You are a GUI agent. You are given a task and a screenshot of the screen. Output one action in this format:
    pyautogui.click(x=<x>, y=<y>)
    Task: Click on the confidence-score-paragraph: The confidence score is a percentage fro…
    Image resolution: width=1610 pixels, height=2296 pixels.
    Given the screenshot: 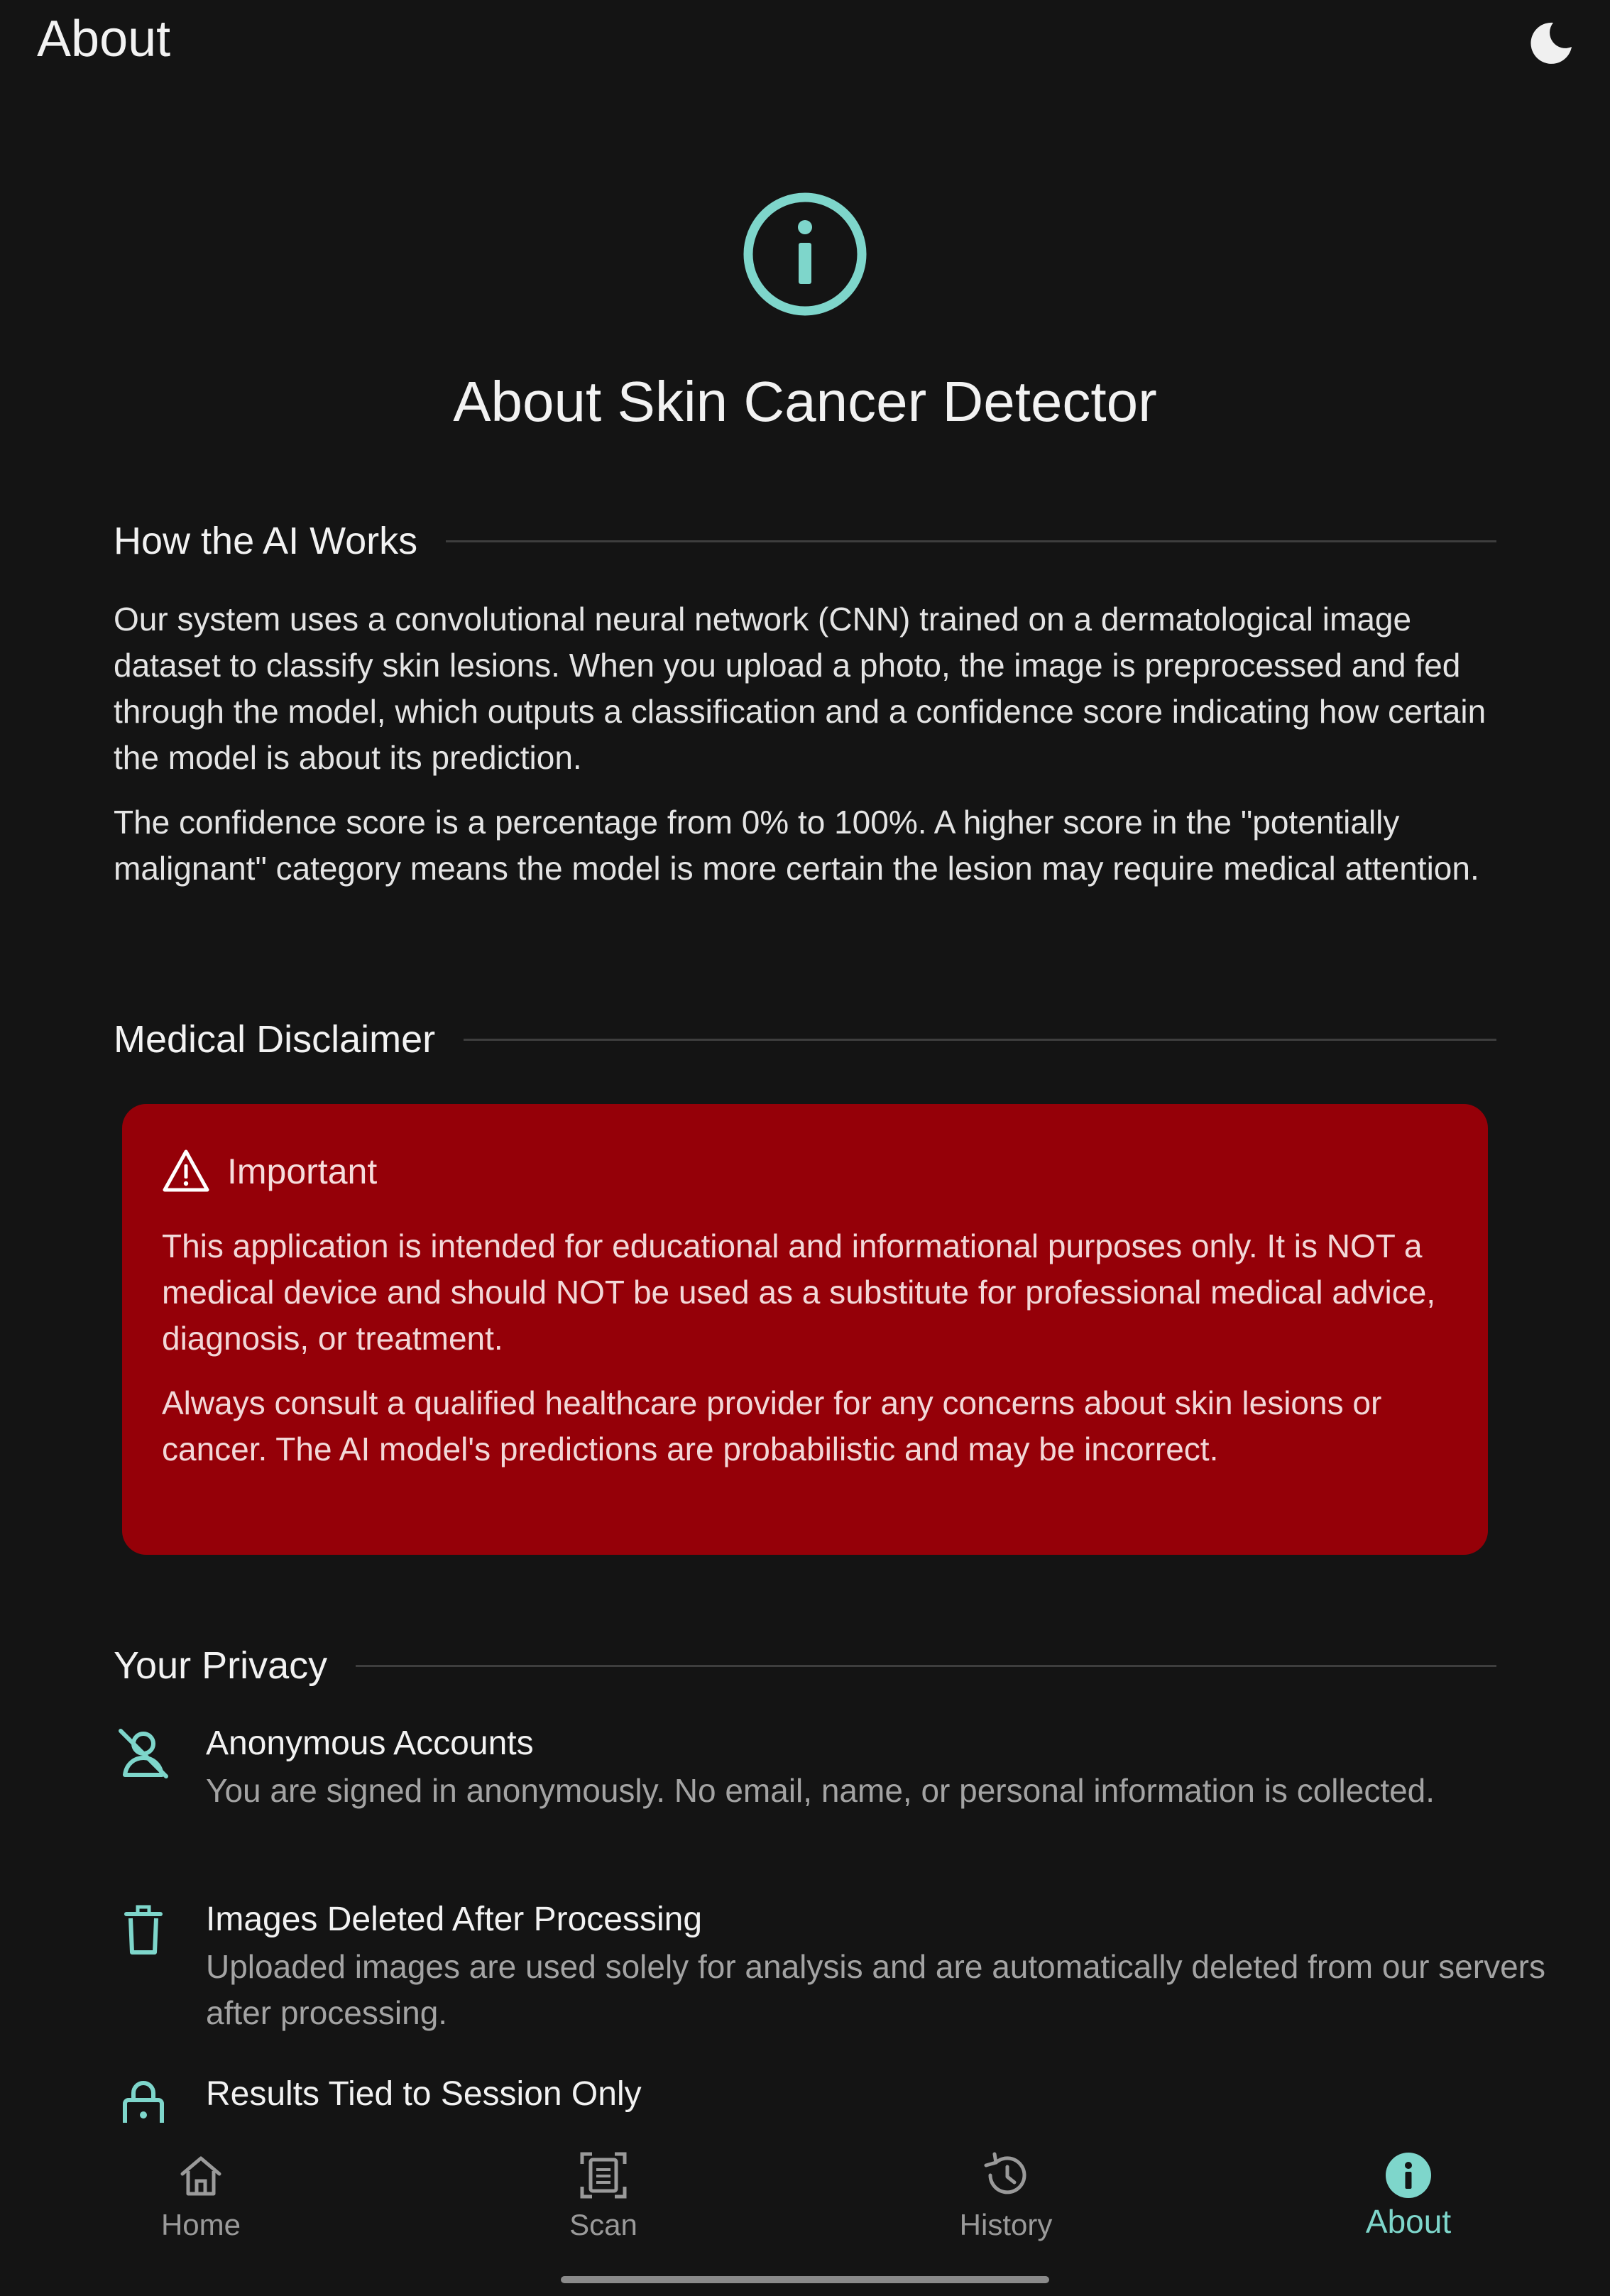 What is the action you would take?
    pyautogui.click(x=797, y=845)
    